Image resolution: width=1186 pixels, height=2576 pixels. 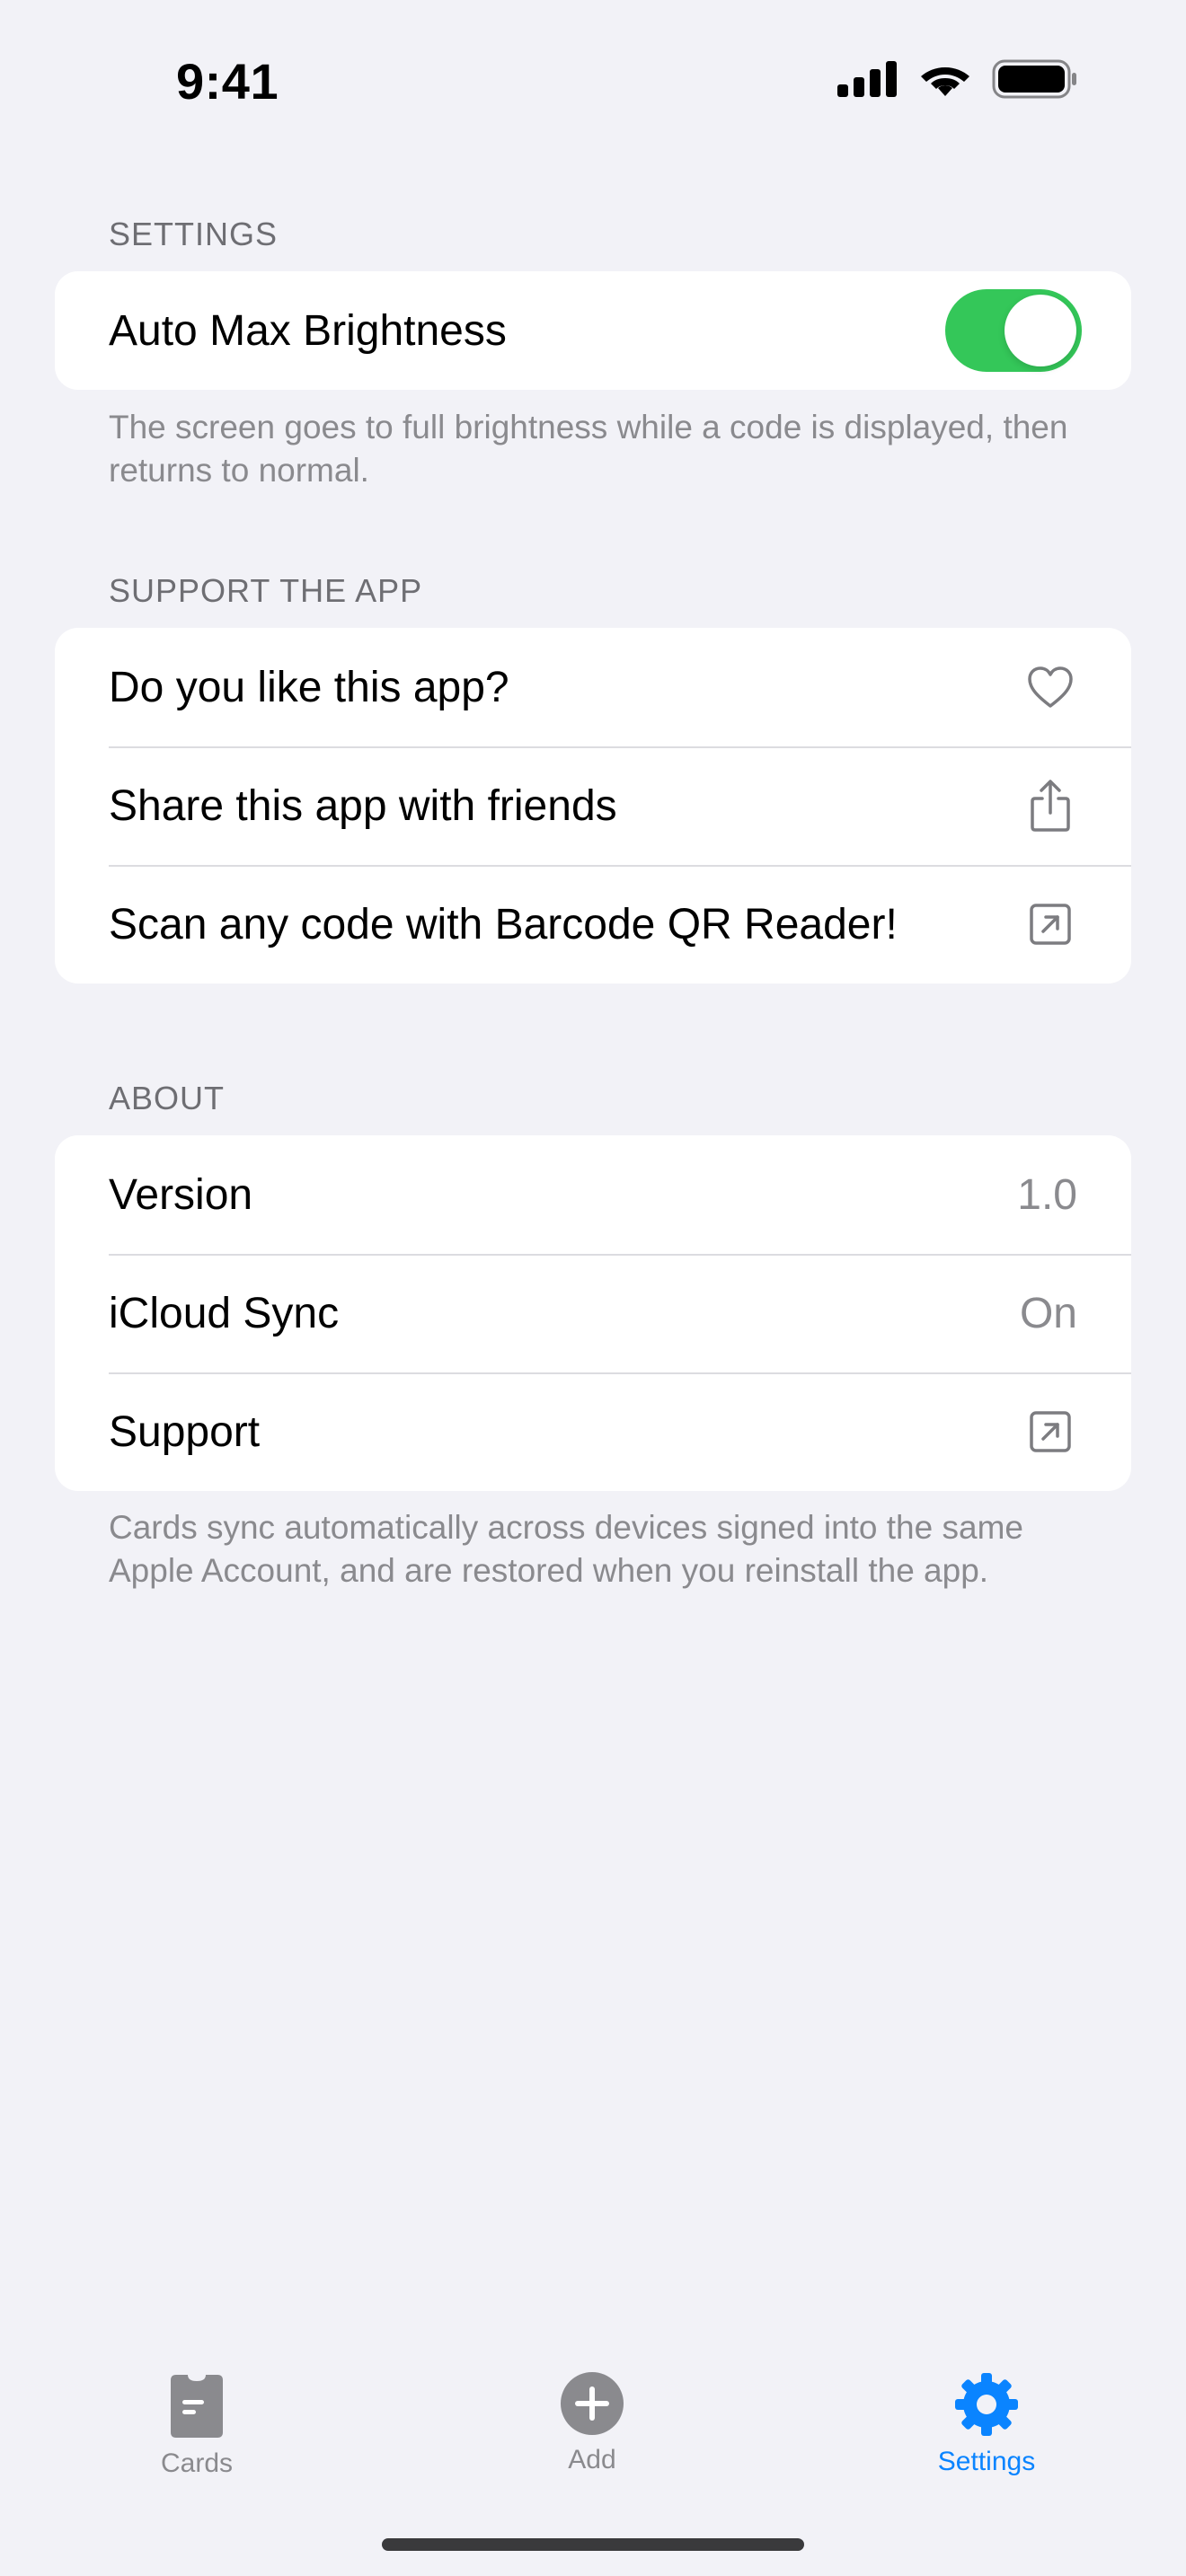 I want to click on toggle-knob, so click(x=1040, y=330).